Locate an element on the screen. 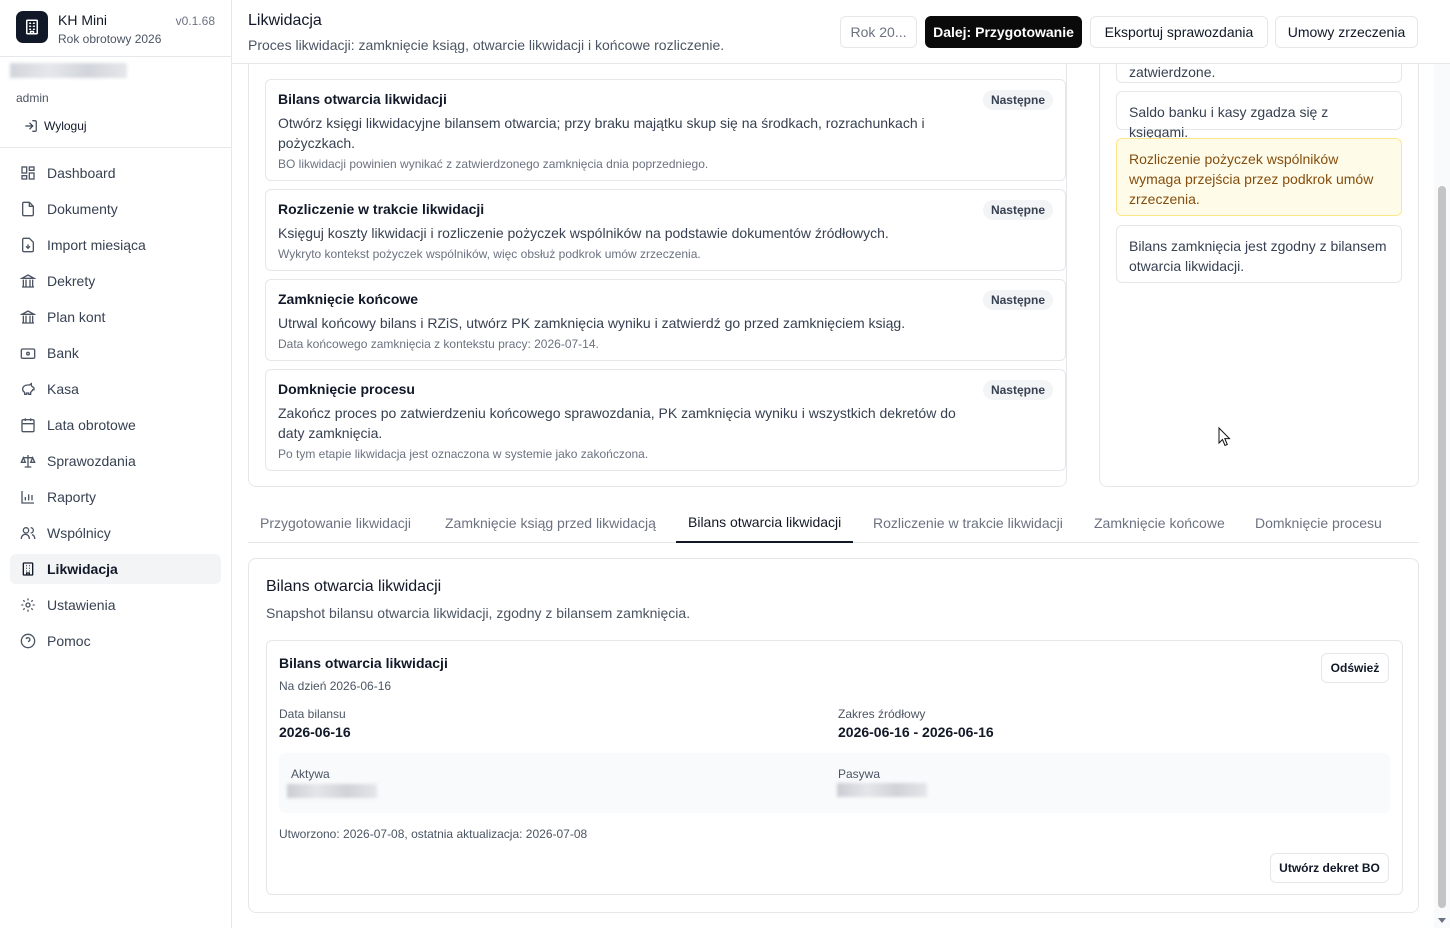  sidebar-item-settings: Ustawienia is located at coordinates (115, 605).